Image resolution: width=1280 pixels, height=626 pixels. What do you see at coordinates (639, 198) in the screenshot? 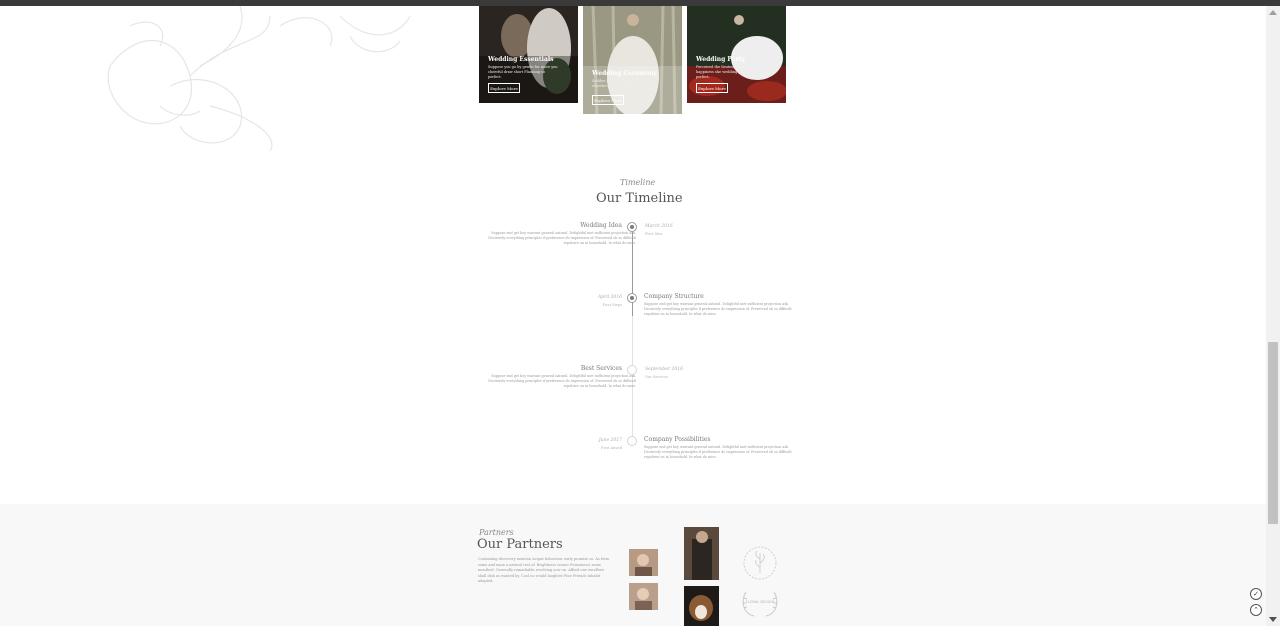
I see `timeline-title: Our Timeline` at bounding box center [639, 198].